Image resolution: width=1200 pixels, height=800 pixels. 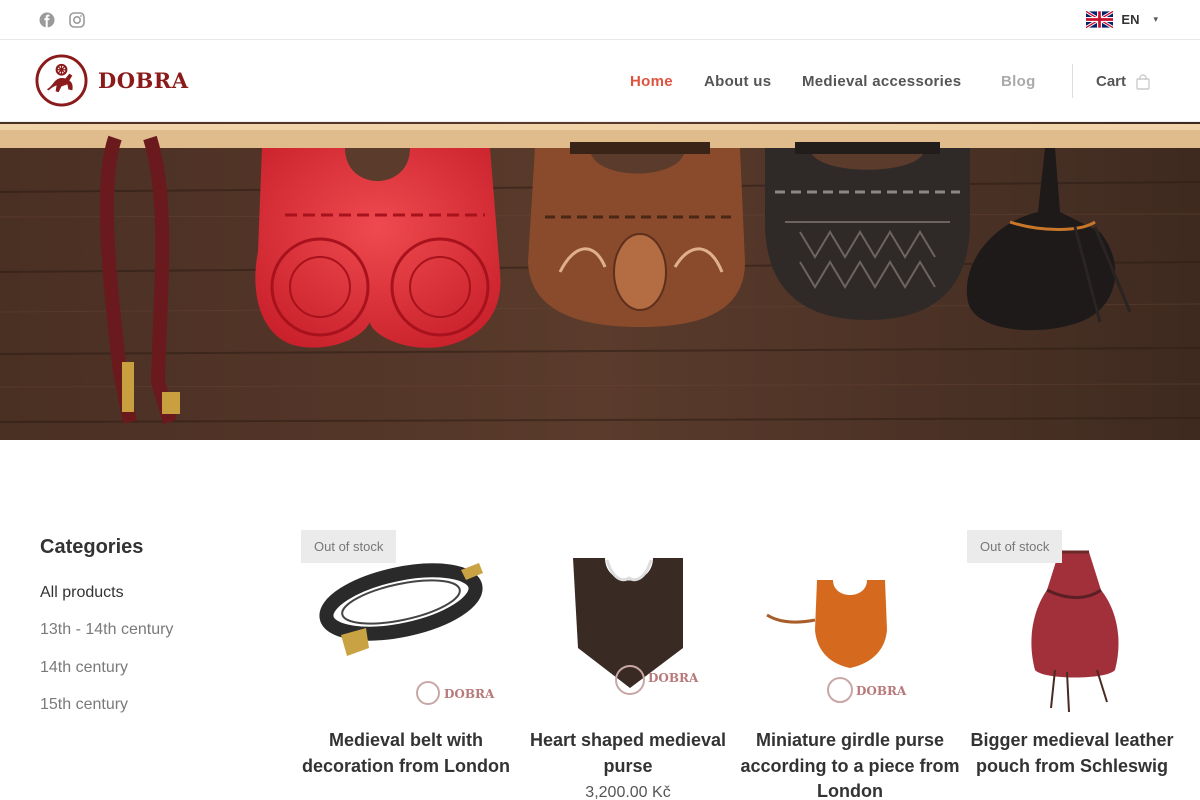 What do you see at coordinates (82, 593) in the screenshot?
I see `category-all-products: All products` at bounding box center [82, 593].